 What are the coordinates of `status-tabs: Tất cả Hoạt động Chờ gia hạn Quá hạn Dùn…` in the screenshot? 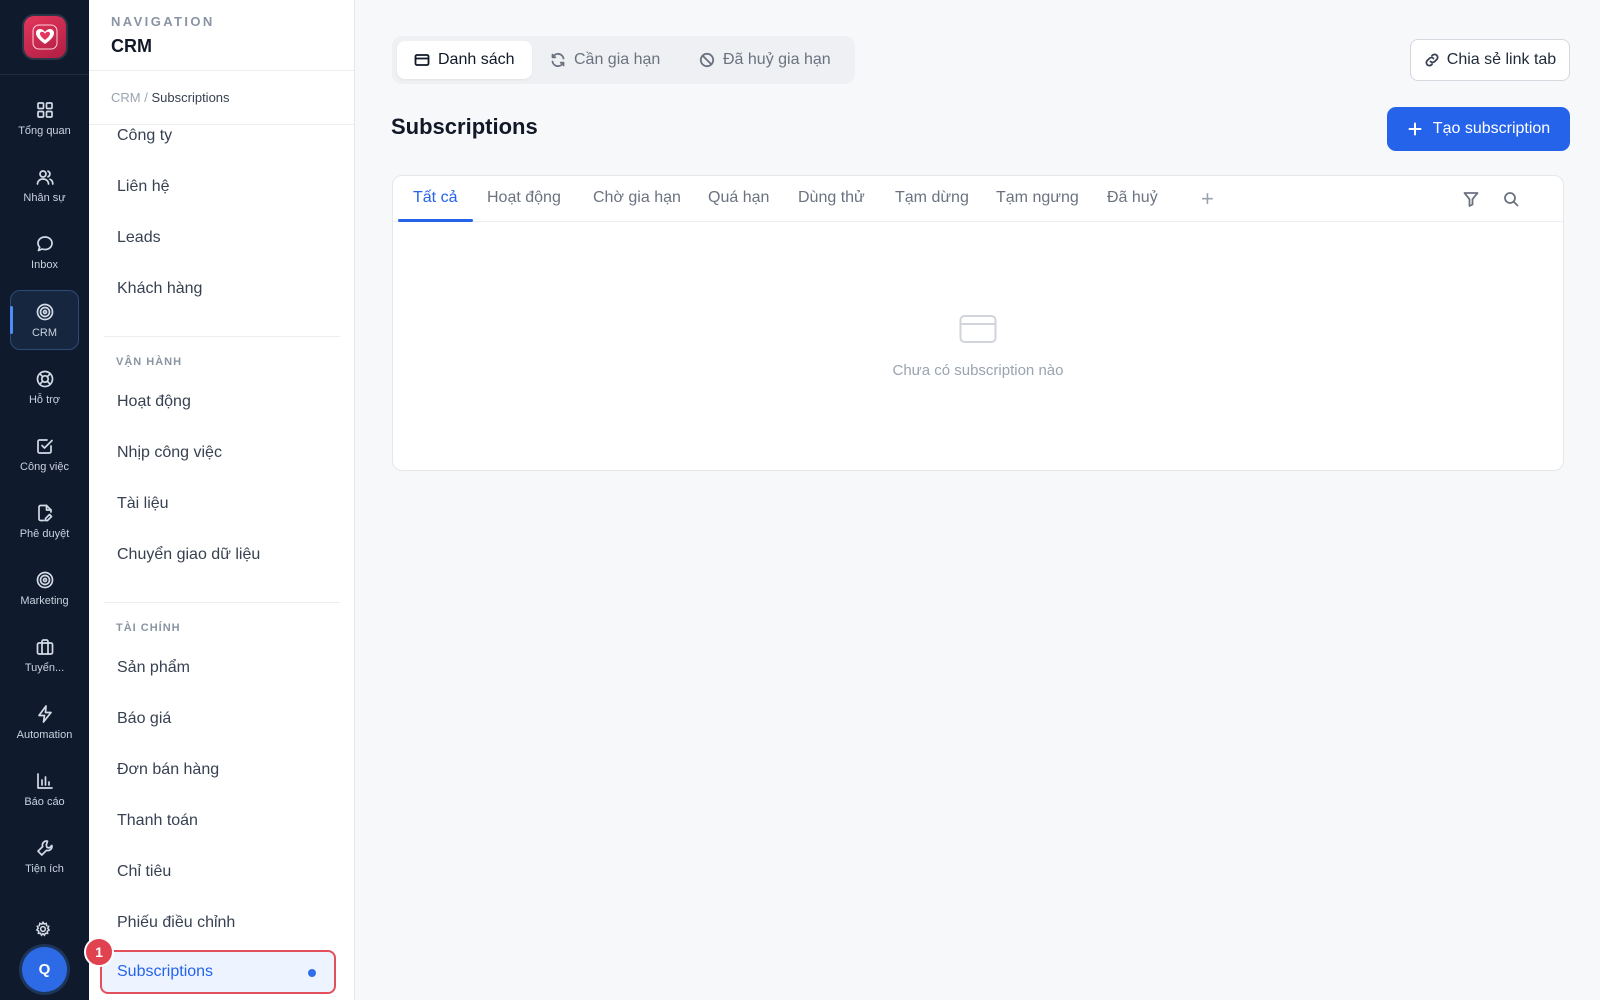 It's located at (978, 199).